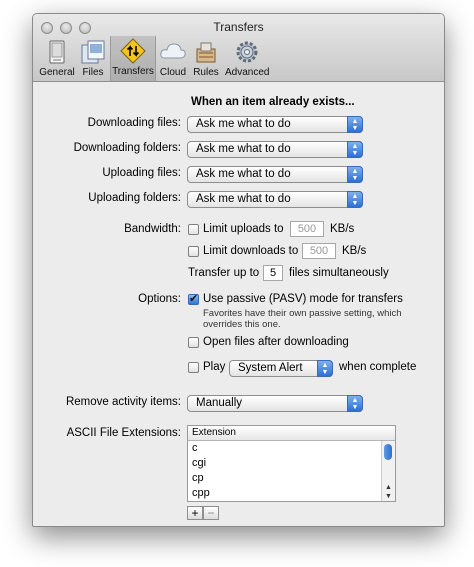 The width and height of the screenshot is (474, 567). Describe the element at coordinates (57, 72) in the screenshot. I see `tab-general-label: General` at that location.